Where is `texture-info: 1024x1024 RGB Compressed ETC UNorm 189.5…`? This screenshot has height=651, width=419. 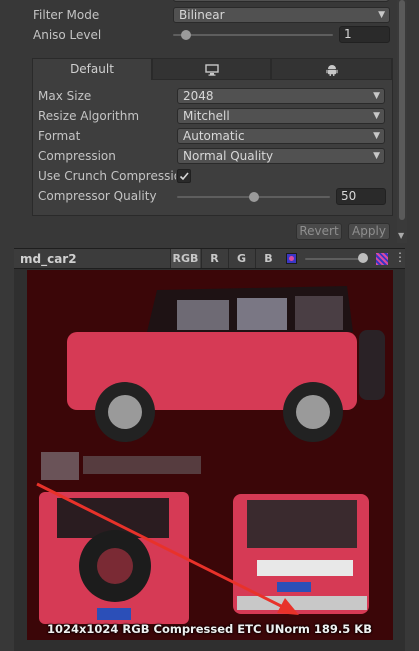
texture-info: 1024x1024 RGB Compressed ETC UNorm 189.5… is located at coordinates (209, 629).